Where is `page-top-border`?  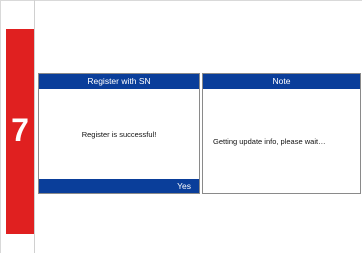 page-top-border is located at coordinates (181, 0).